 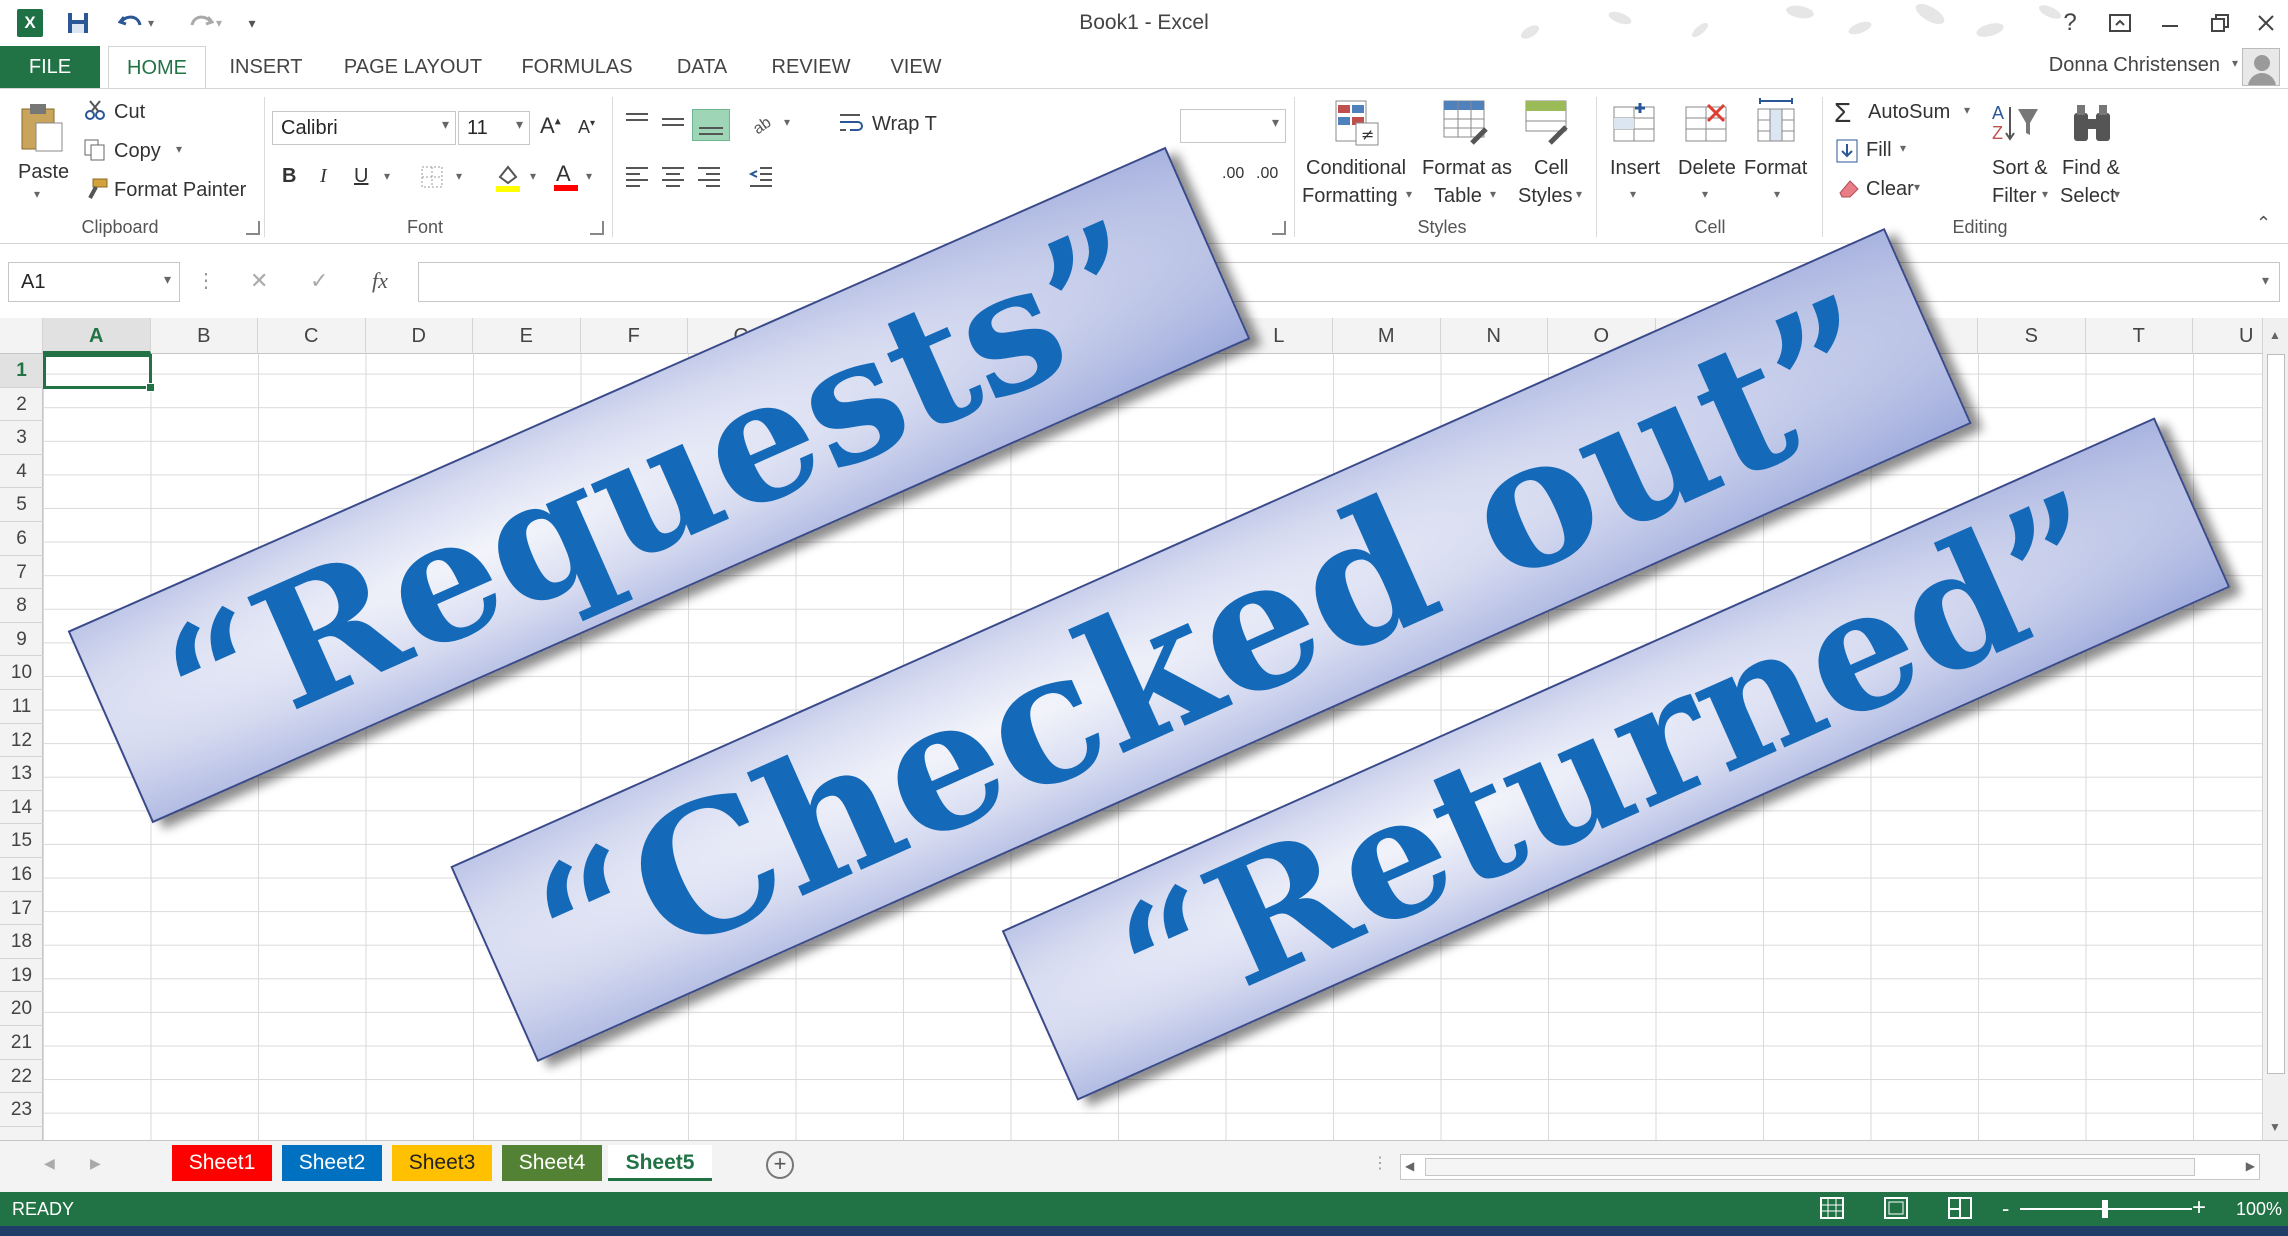 I want to click on format-painter-button: Format Painter, so click(x=180, y=190).